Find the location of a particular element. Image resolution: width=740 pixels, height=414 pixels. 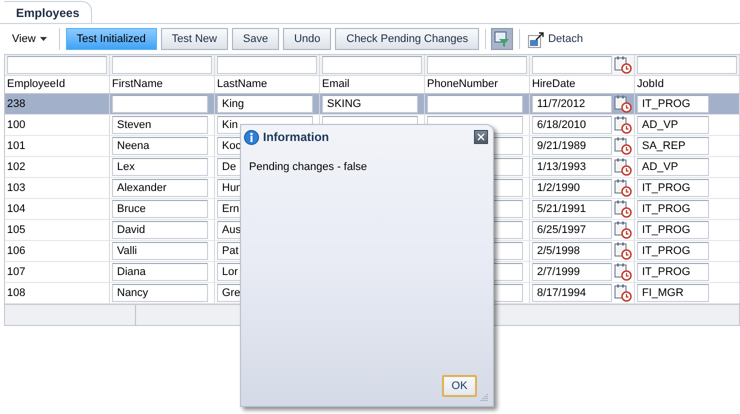

table-cell-text: 105 is located at coordinates (16, 230).